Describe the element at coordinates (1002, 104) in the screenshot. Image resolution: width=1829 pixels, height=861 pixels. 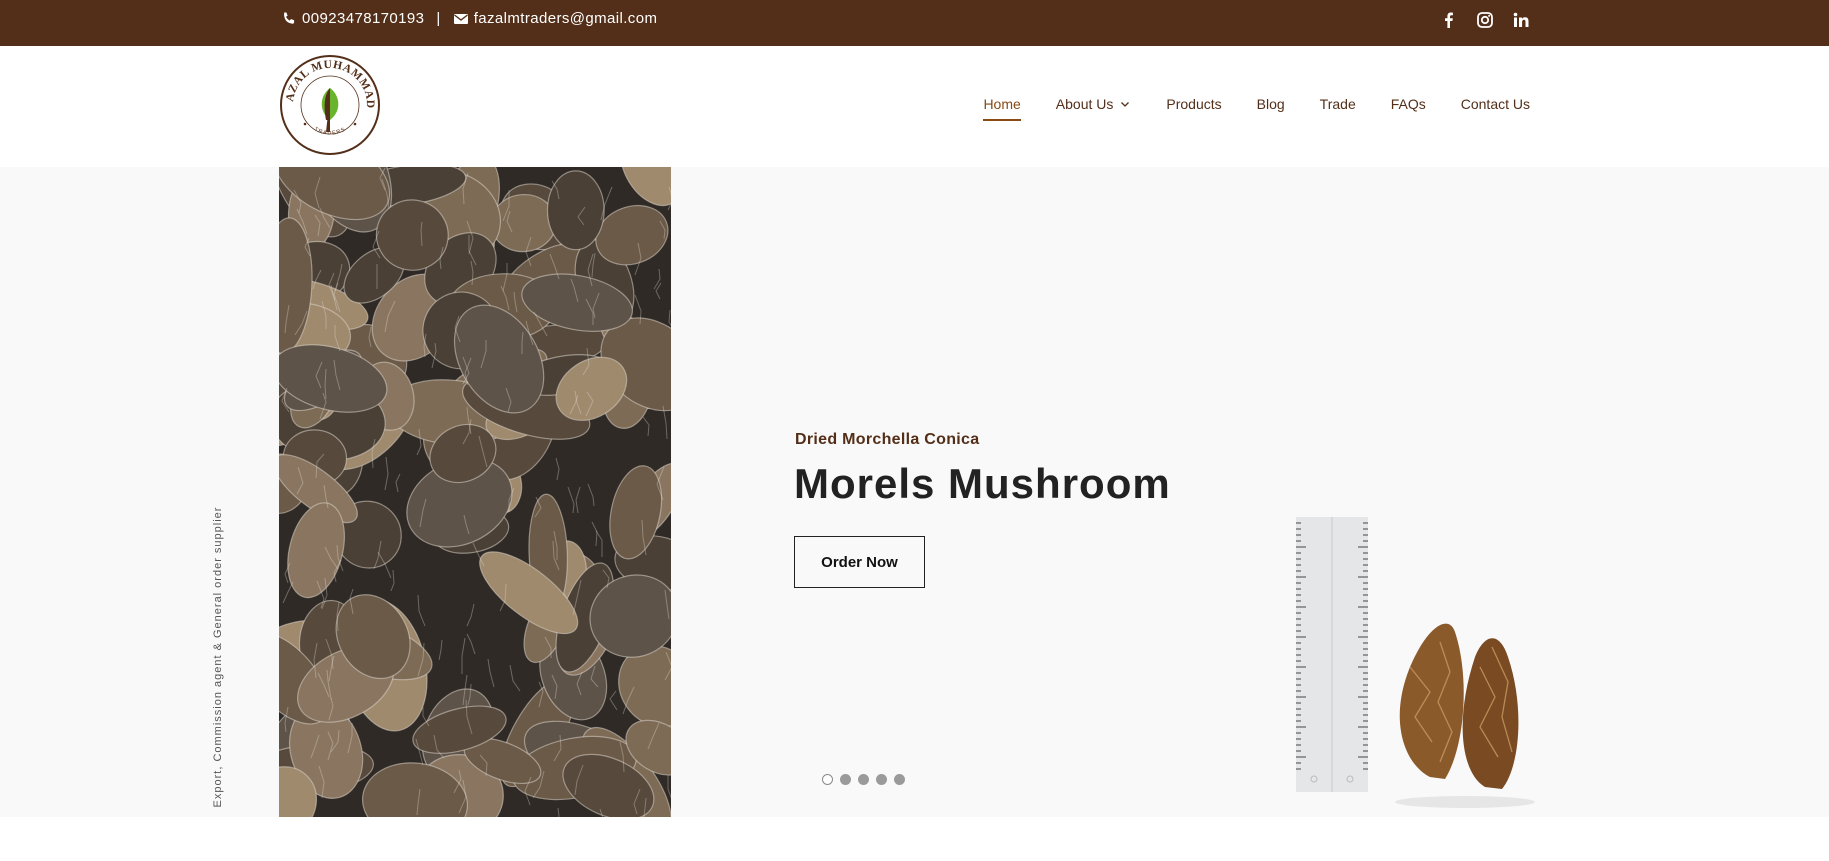
I see `nav-label: Home` at that location.